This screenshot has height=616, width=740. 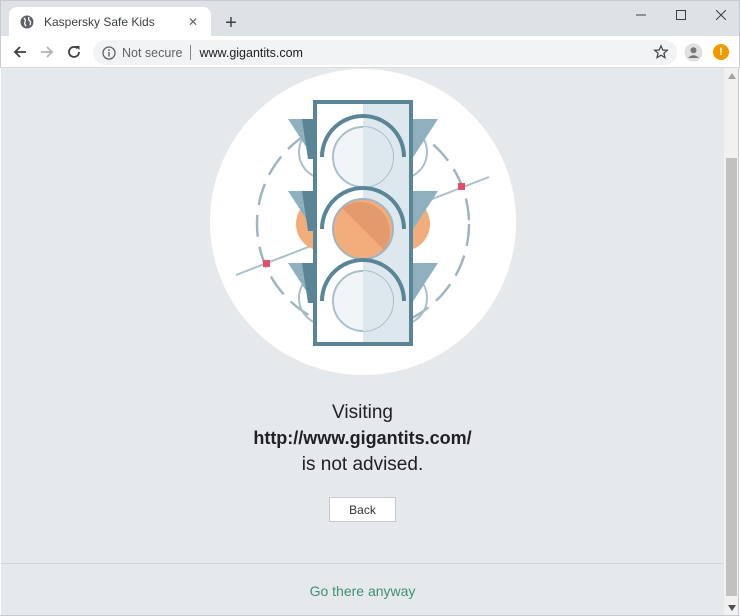 What do you see at coordinates (20, 52) in the screenshot?
I see `back-arrow-icon` at bounding box center [20, 52].